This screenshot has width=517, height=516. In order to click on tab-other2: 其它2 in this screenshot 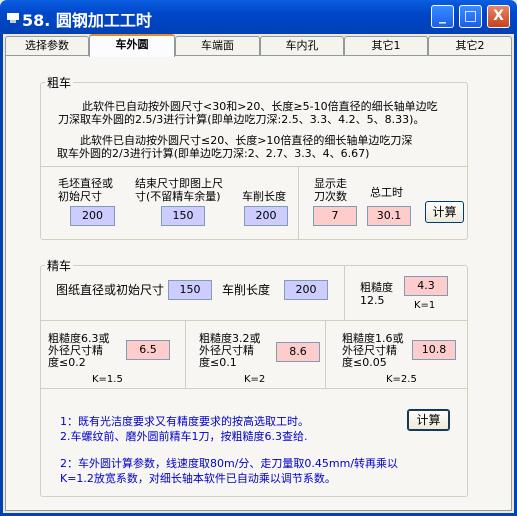, I will do `click(470, 45)`.